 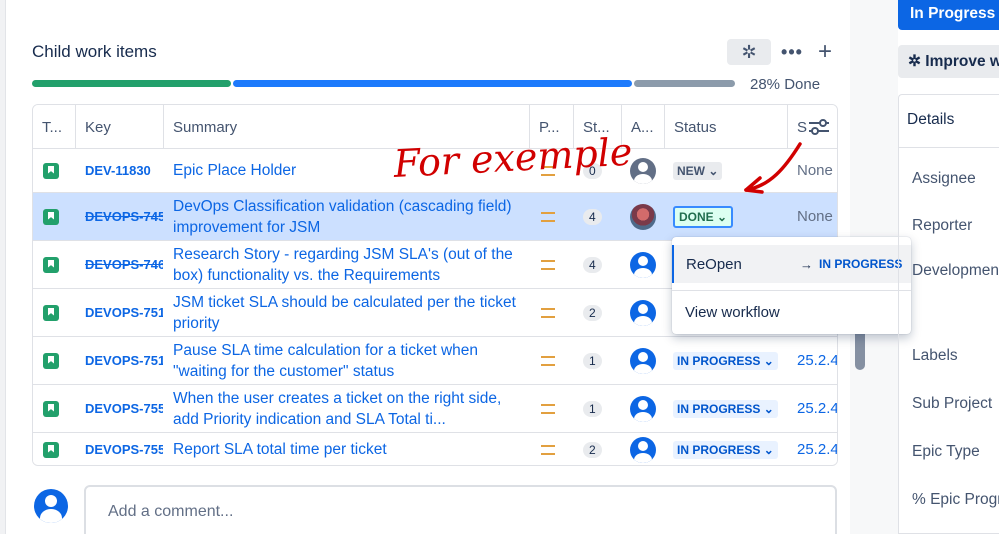 What do you see at coordinates (592, 408) in the screenshot?
I see `story-points-badge: 1` at bounding box center [592, 408].